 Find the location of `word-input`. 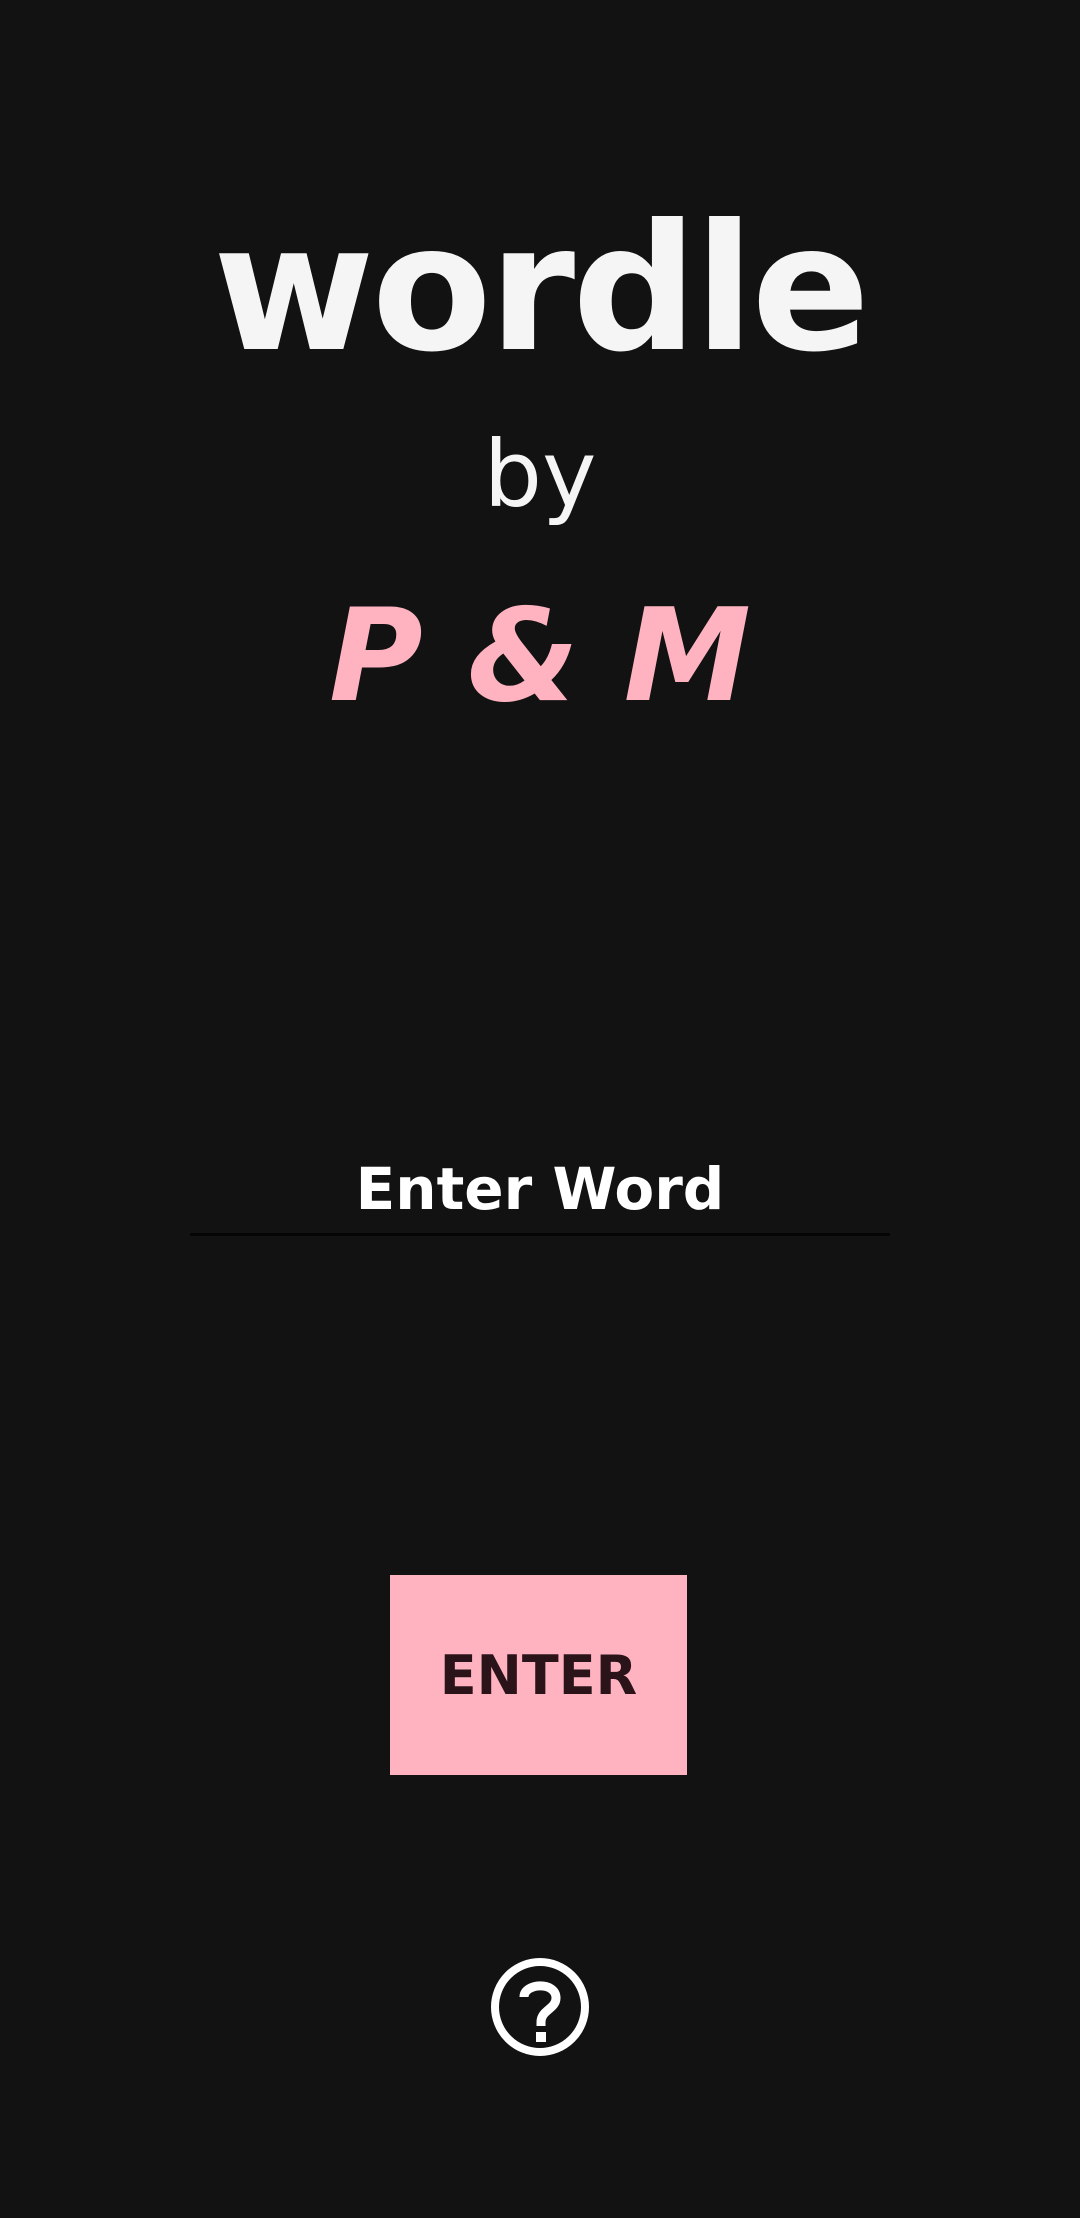

word-input is located at coordinates (540, 1190).